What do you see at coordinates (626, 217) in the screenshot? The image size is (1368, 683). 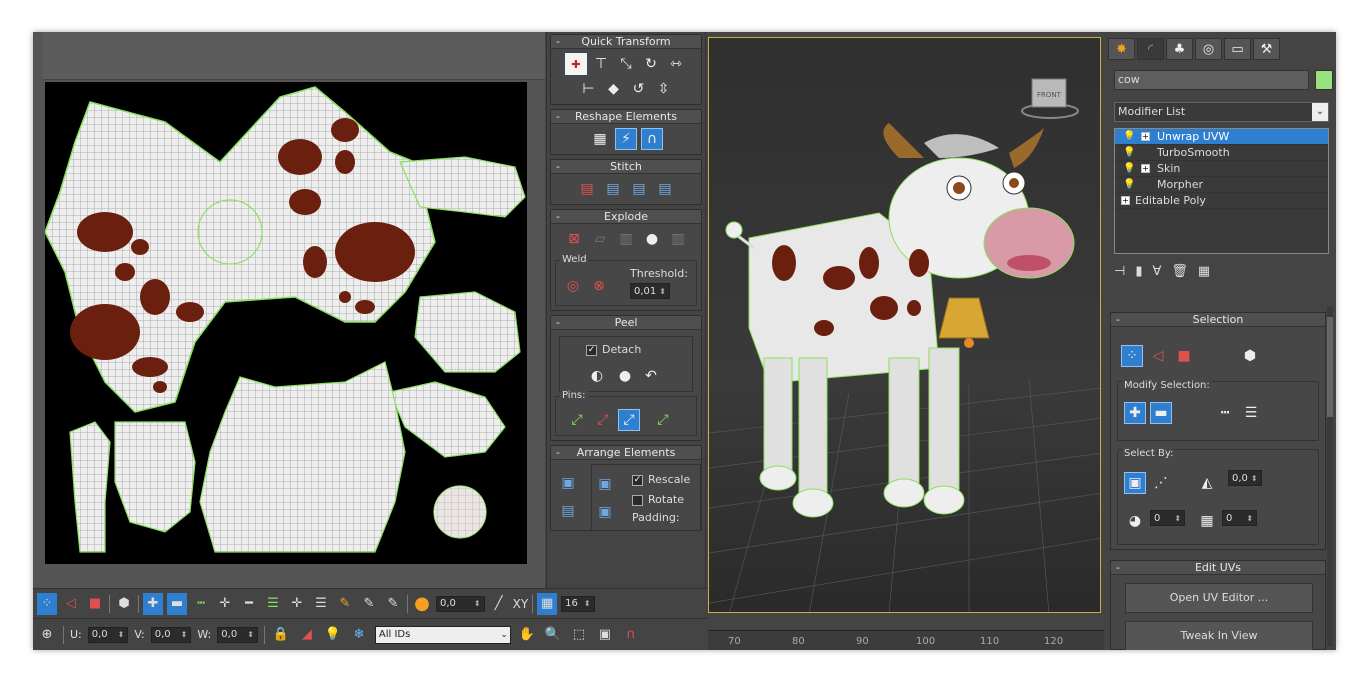 I see `explode-title: - Explode` at bounding box center [626, 217].